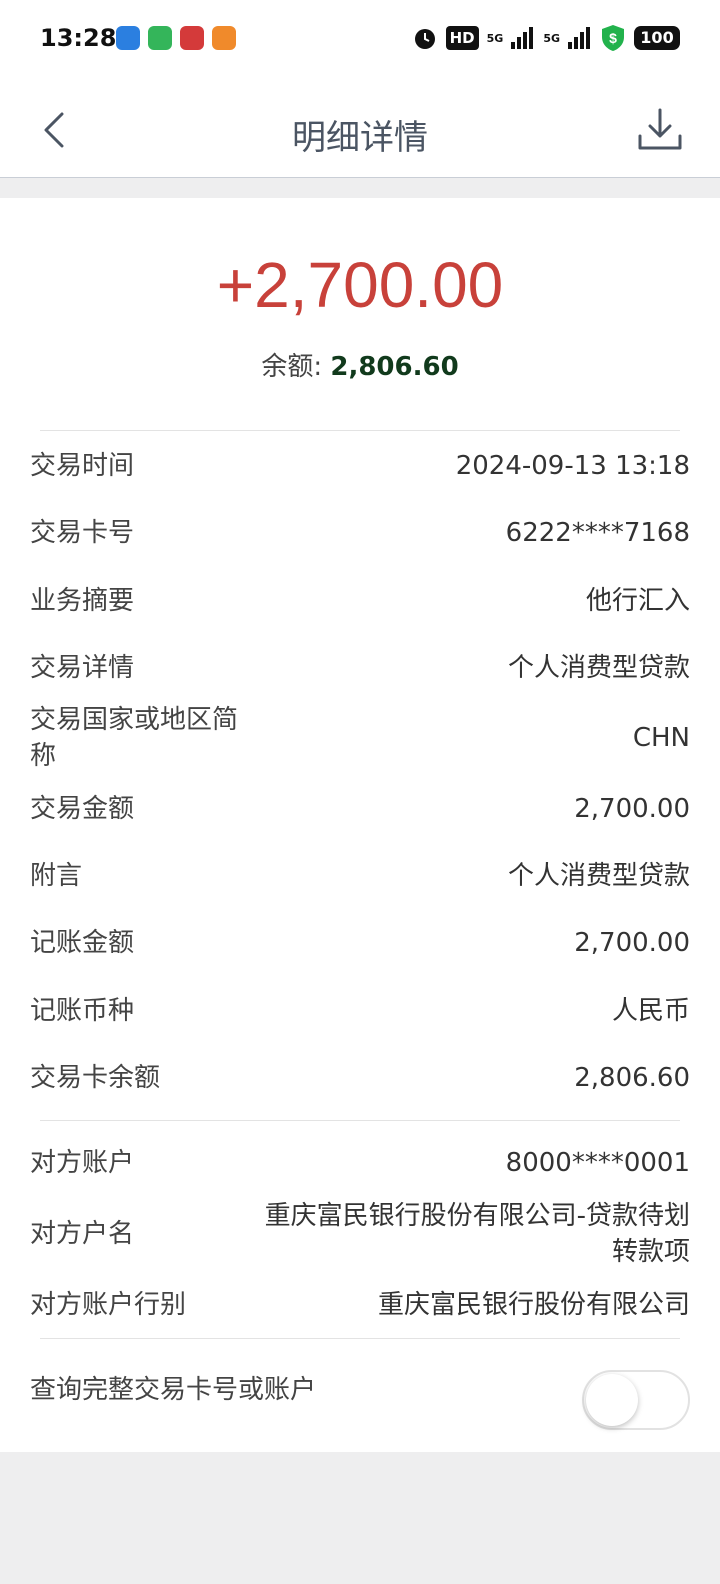  I want to click on detail-label: 对方户名, so click(82, 1234).